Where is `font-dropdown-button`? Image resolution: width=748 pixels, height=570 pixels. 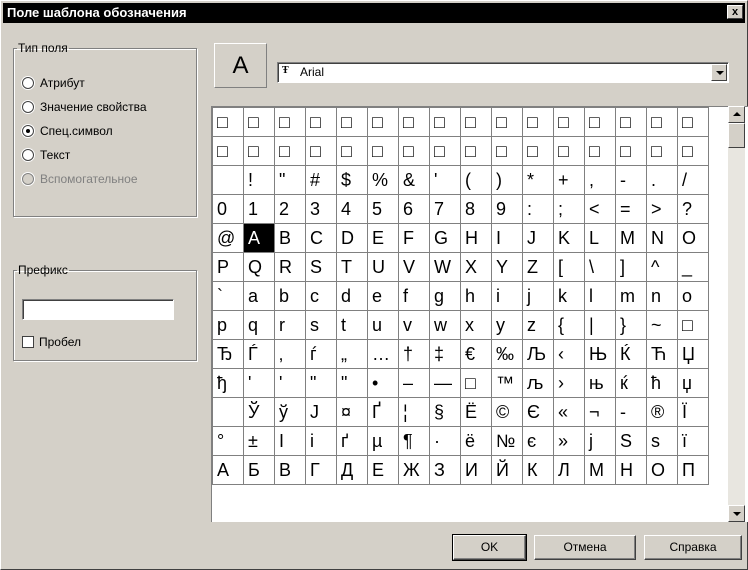 font-dropdown-button is located at coordinates (719, 72).